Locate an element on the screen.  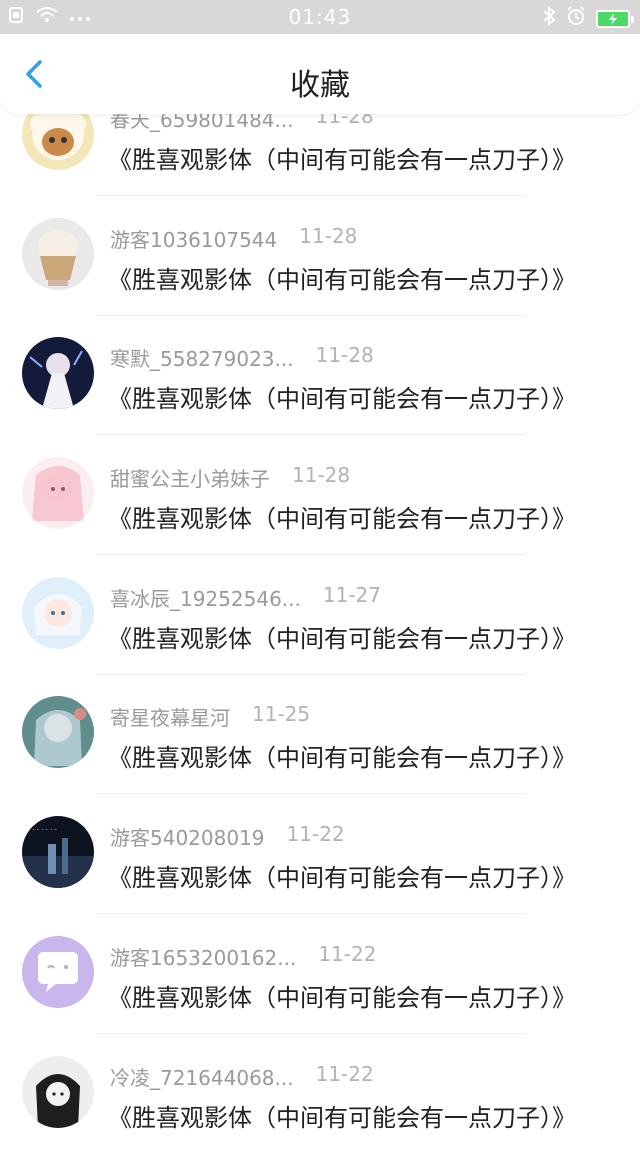
navigation-bar: 收藏 is located at coordinates (320, 74).